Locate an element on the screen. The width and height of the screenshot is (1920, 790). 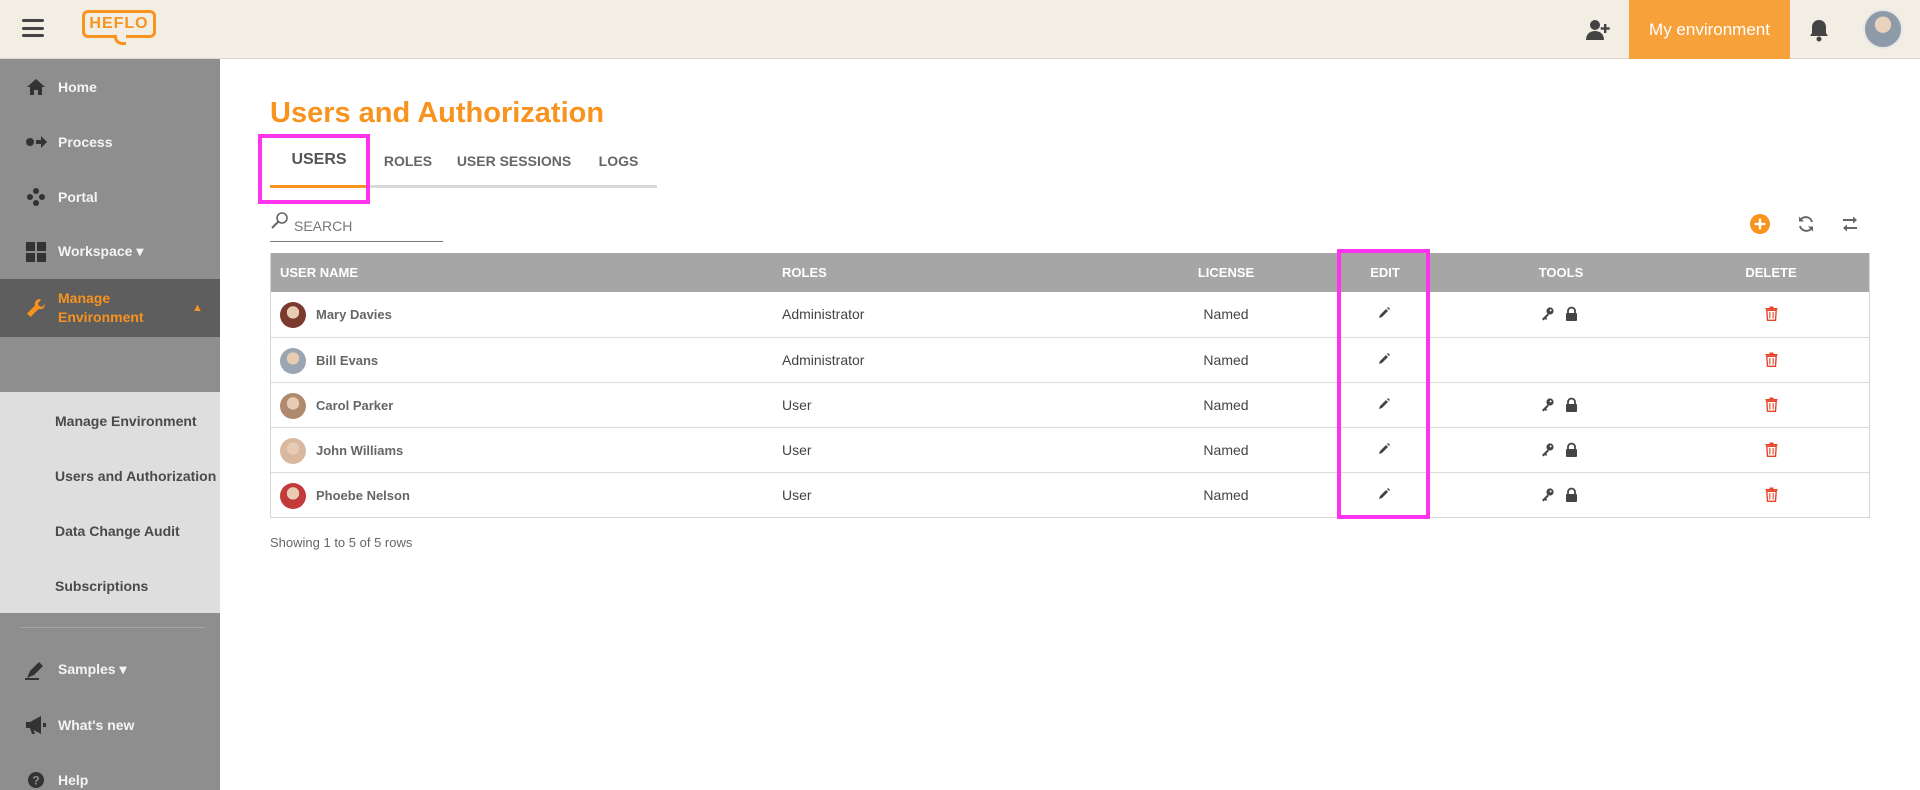
column-header-user-name: USER NAME is located at coordinates (319, 272).